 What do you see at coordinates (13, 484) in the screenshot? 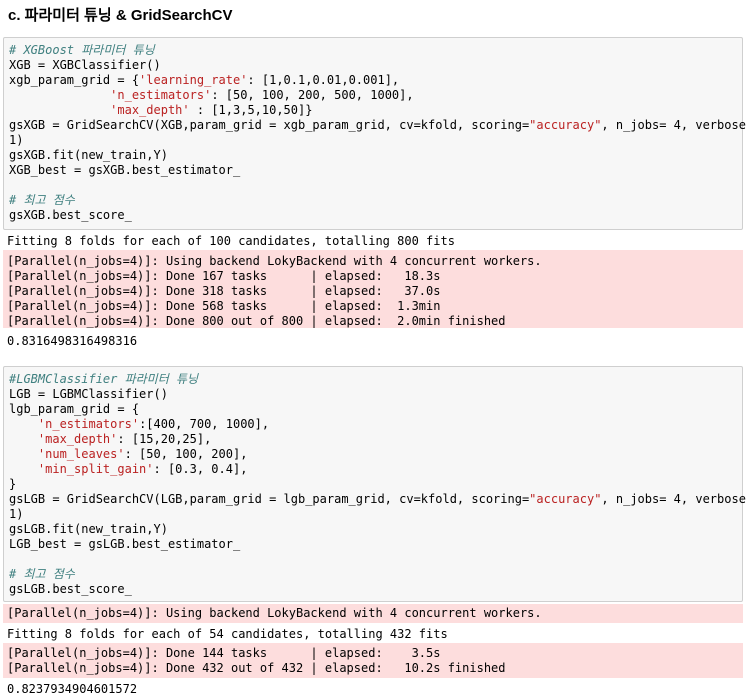
I see `code-line: }` at bounding box center [13, 484].